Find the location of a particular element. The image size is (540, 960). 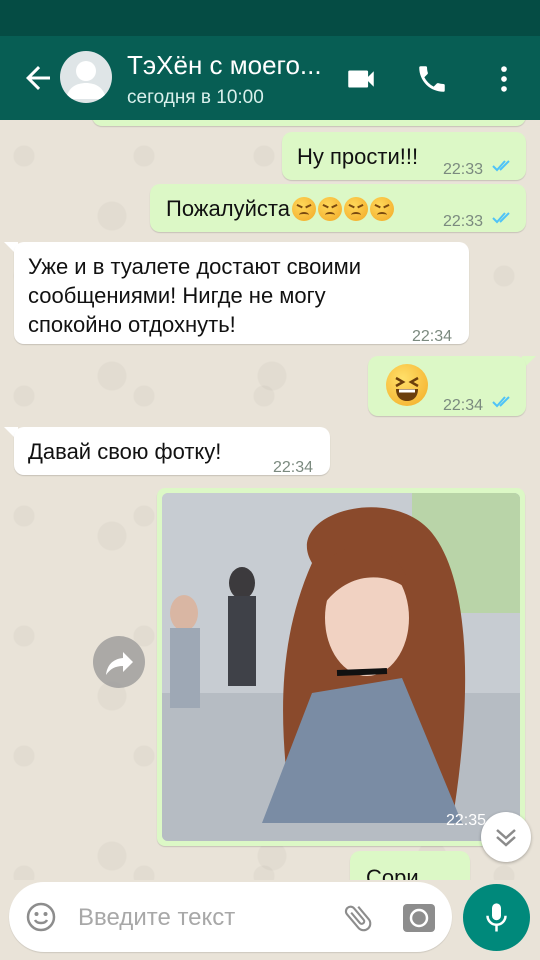

more-vert-icon is located at coordinates (504, 79).